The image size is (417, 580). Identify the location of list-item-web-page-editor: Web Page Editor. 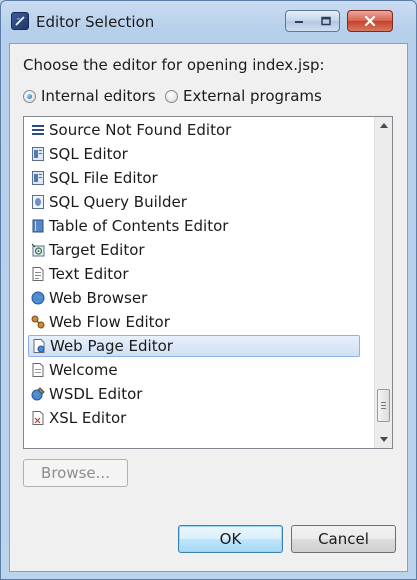
(194, 346).